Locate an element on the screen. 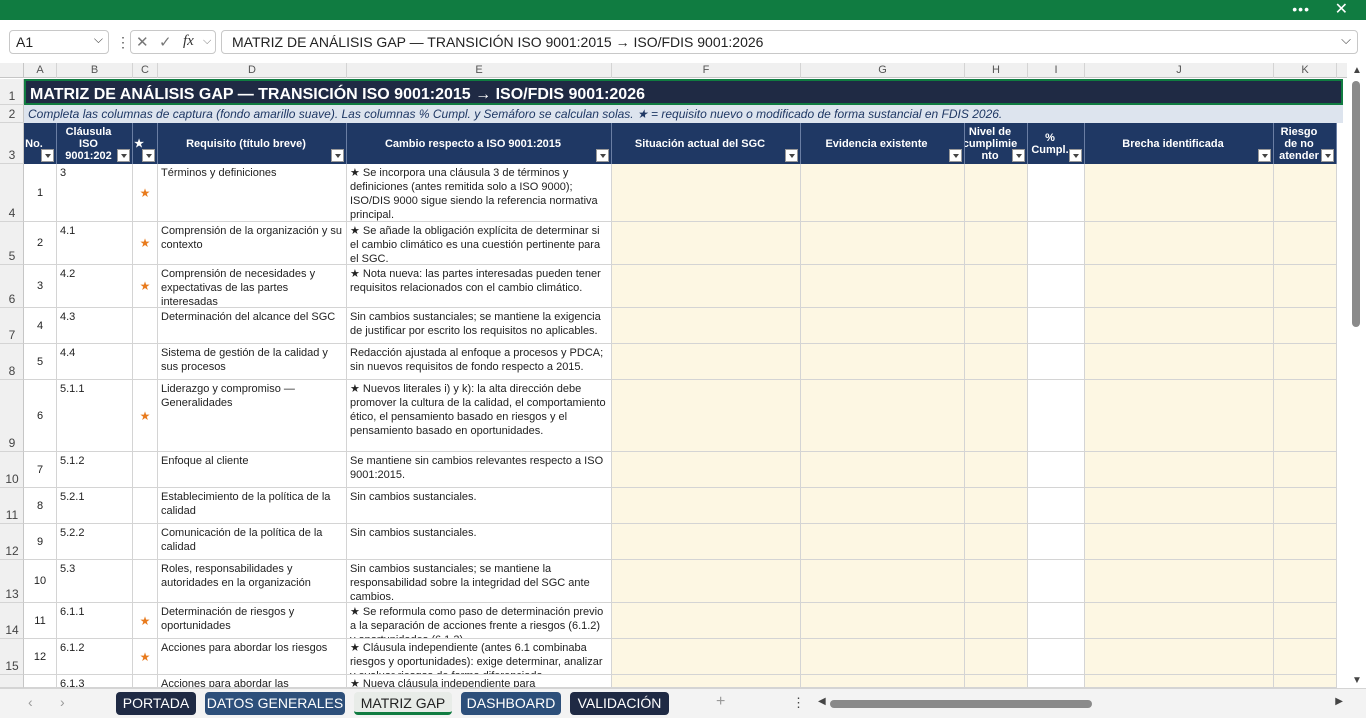  tab-portada: PORTADA is located at coordinates (156, 703).